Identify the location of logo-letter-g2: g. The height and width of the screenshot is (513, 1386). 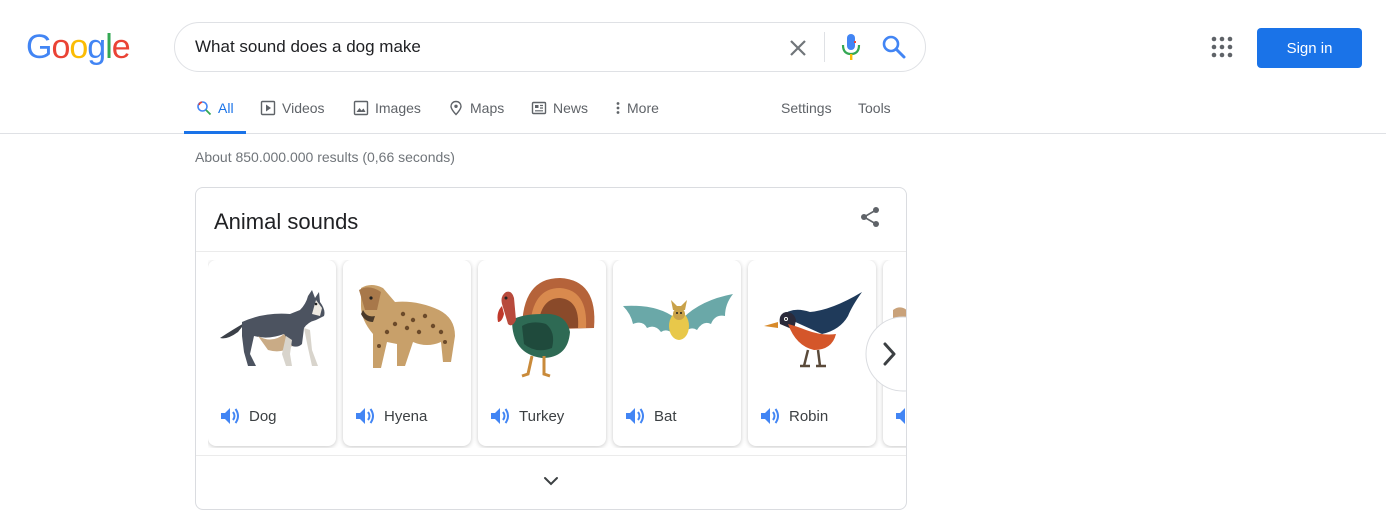
(96, 47).